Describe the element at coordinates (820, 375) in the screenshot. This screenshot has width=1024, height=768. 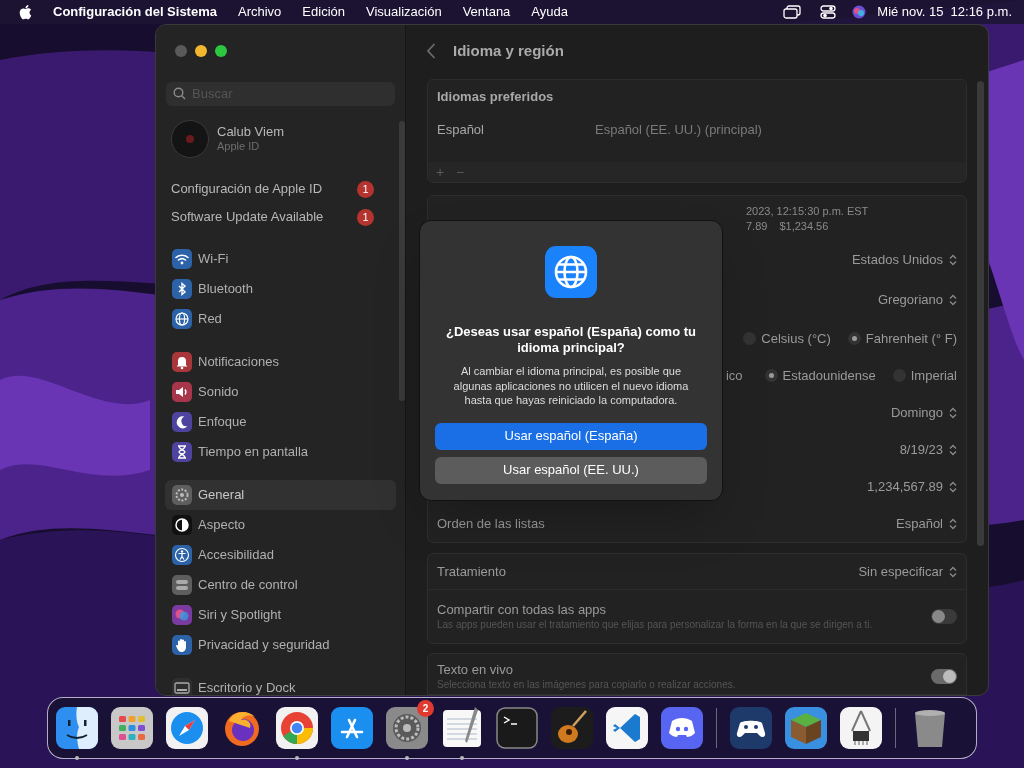
I see `radio-option: Estadounidense` at that location.